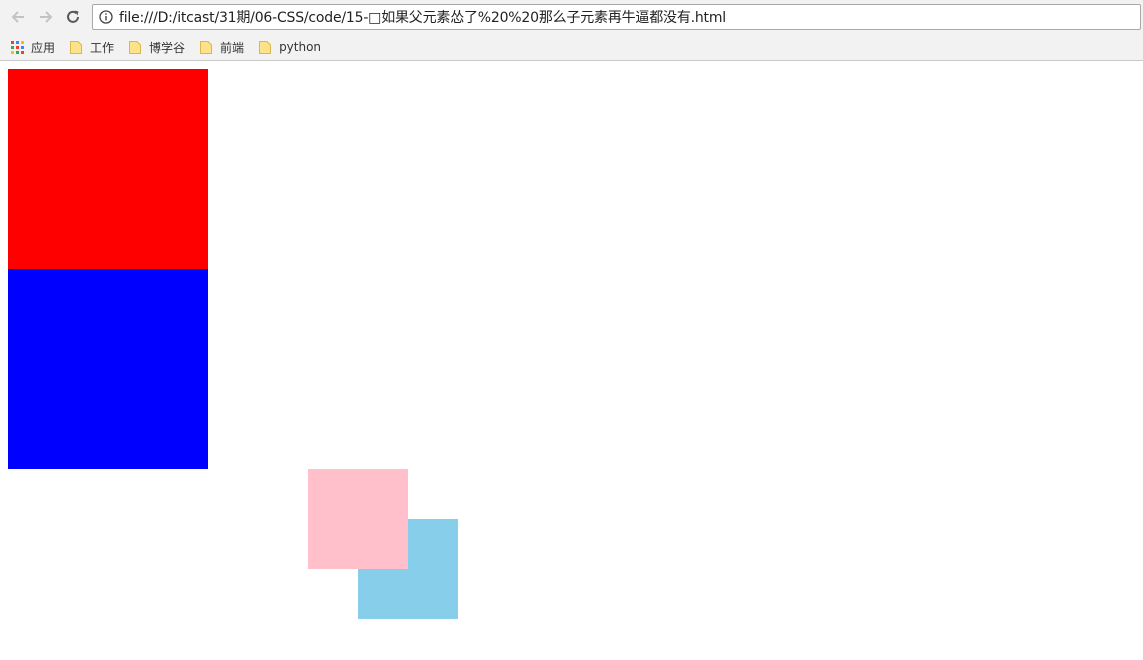 The width and height of the screenshot is (1143, 660). What do you see at coordinates (571, 47) in the screenshot?
I see `bookmarks-bar: 应用 工作 博学谷 前端 python` at bounding box center [571, 47].